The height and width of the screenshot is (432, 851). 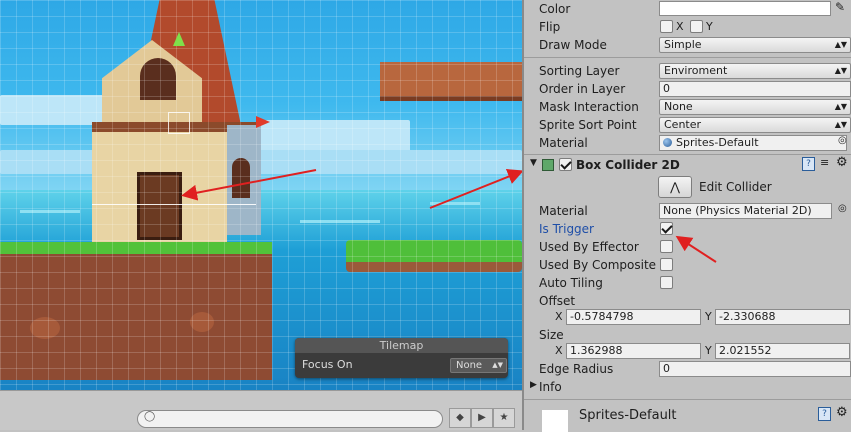 I want to click on physics-material-label: Material, so click(x=563, y=211).